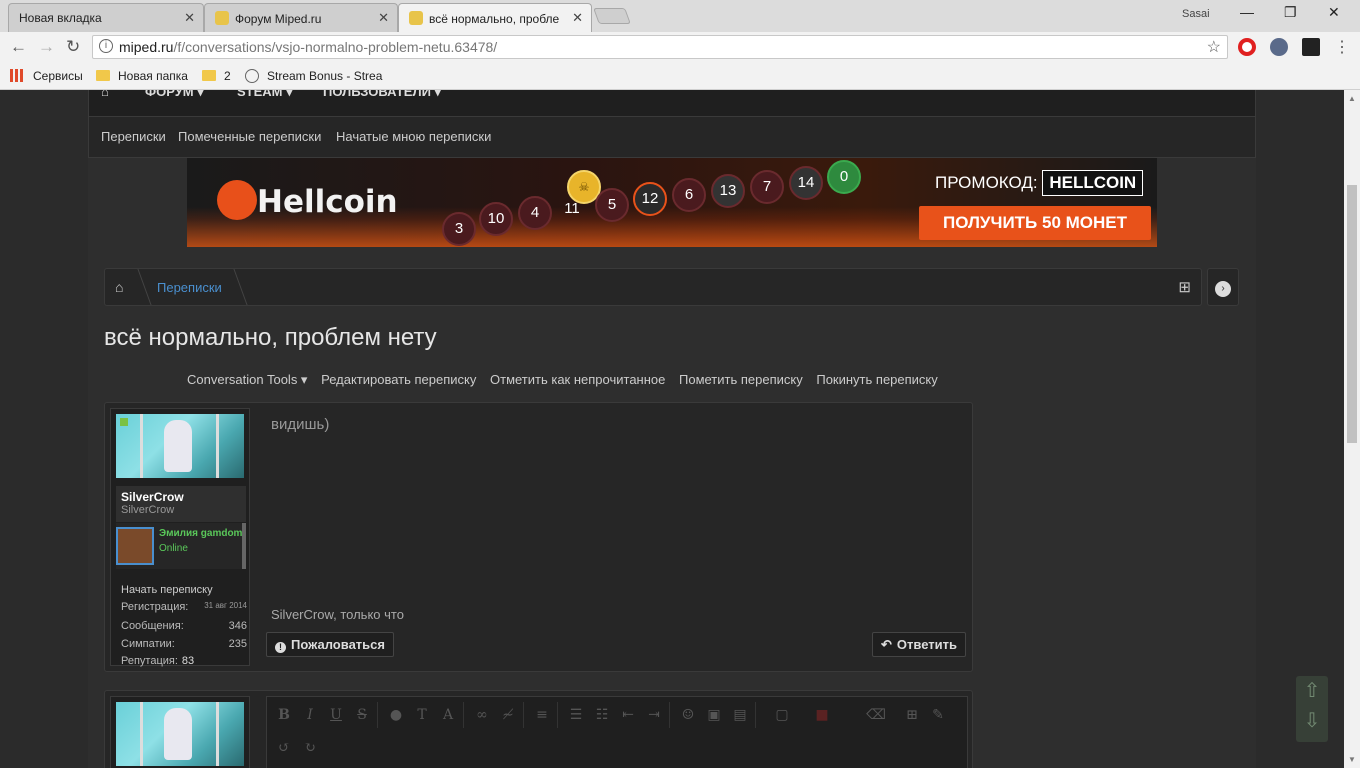 The width and height of the screenshot is (1360, 768). Describe the element at coordinates (1334, 12) in the screenshot. I see `close-window-icon: ✕` at that location.